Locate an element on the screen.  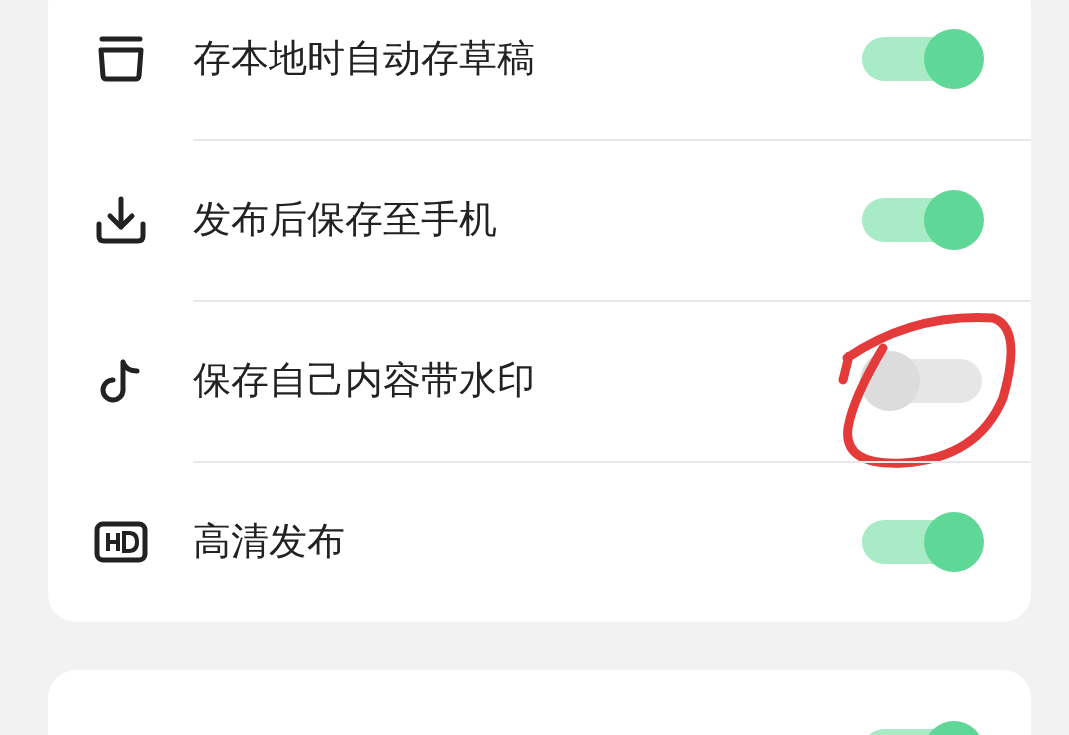
download-icon is located at coordinates (120, 219).